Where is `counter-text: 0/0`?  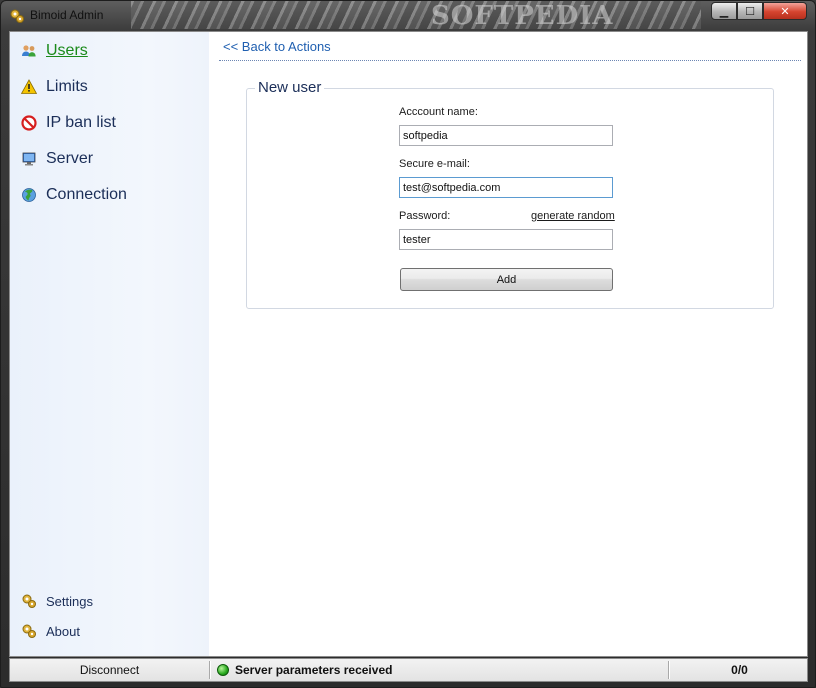 counter-text: 0/0 is located at coordinates (739, 670).